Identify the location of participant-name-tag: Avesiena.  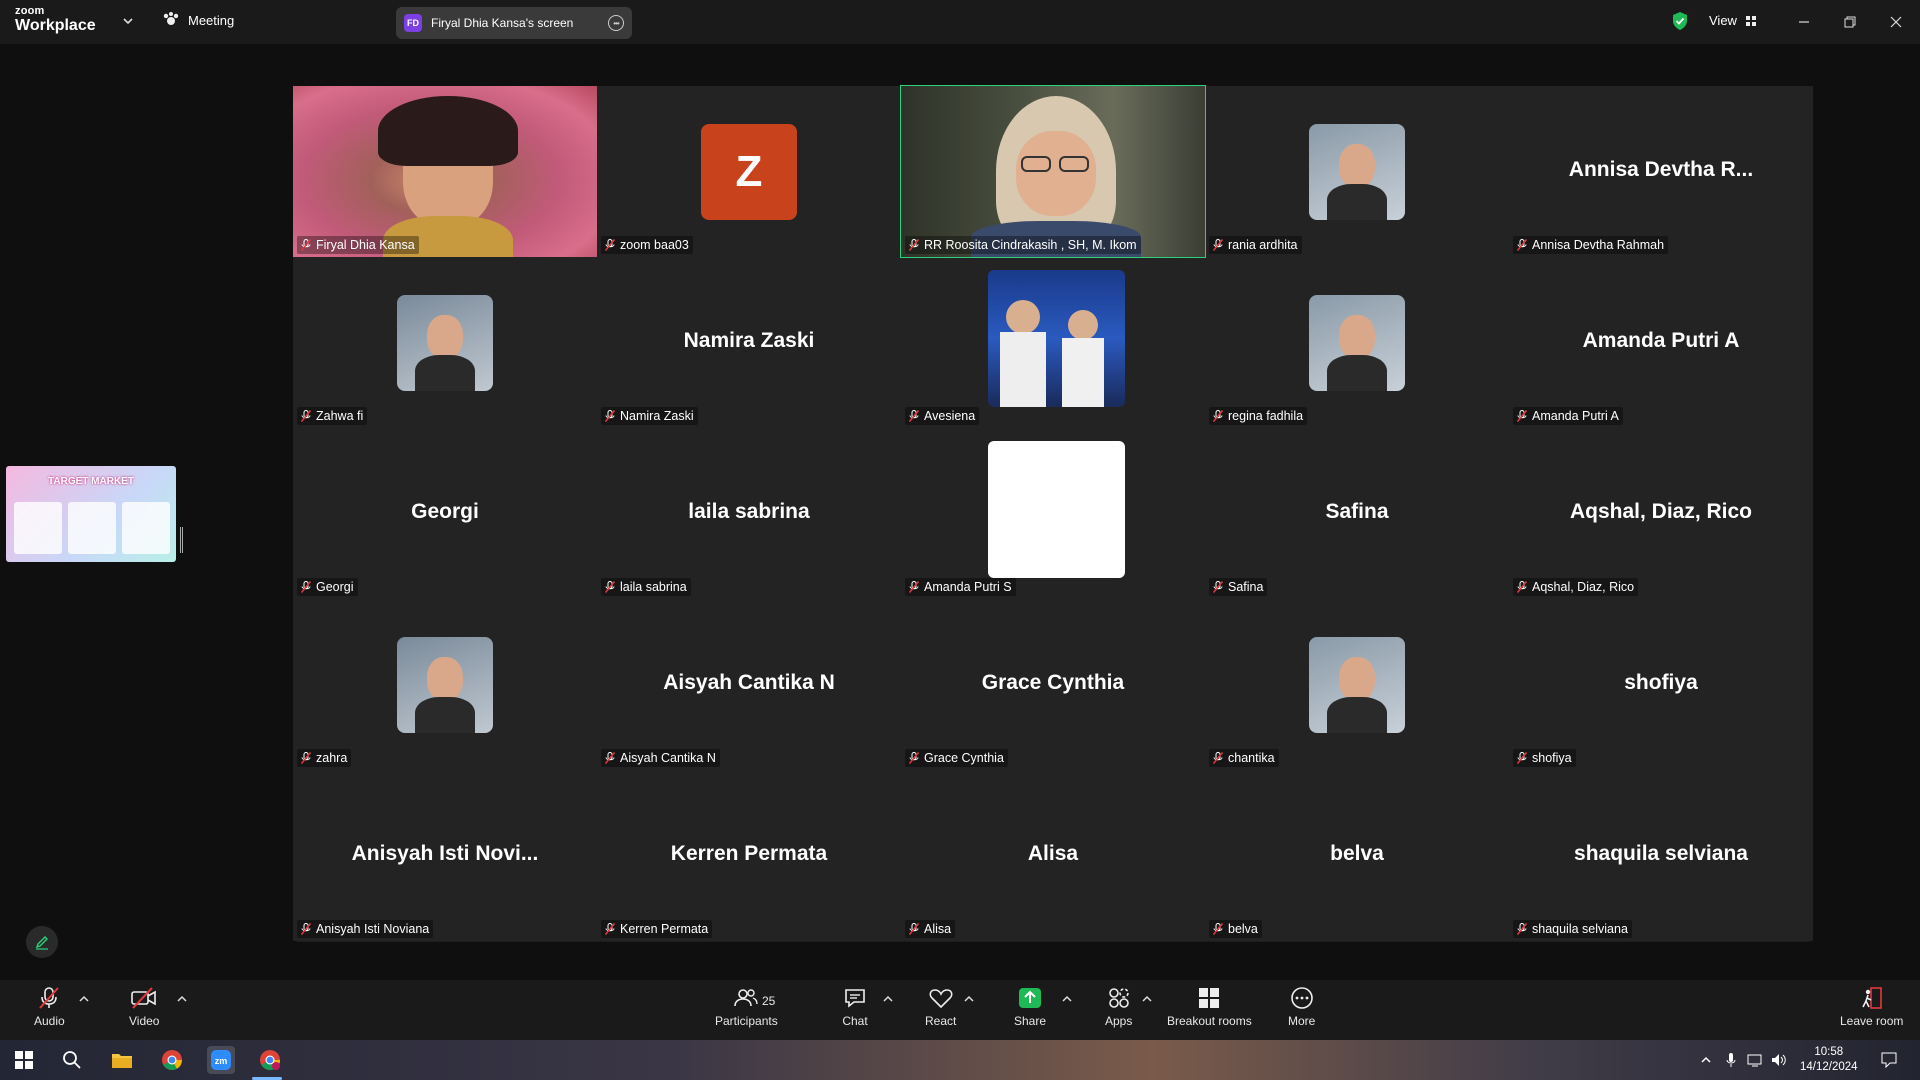
(942, 416).